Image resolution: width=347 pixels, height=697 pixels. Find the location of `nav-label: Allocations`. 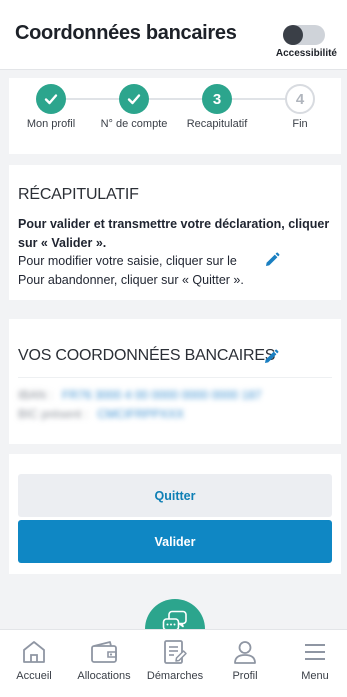

nav-label: Allocations is located at coordinates (104, 676).